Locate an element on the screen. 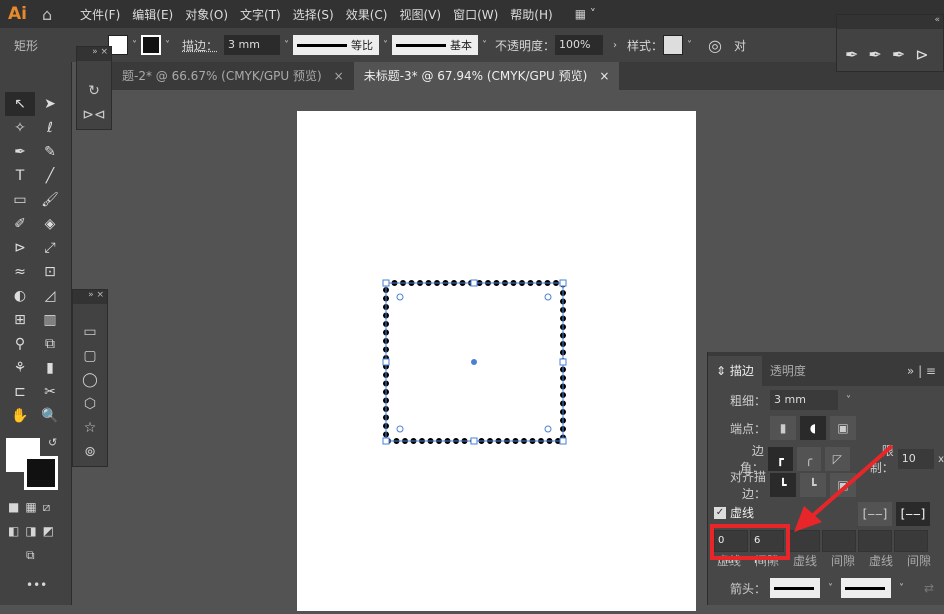  align-dash-corners-button: [‒‒] is located at coordinates (913, 514).